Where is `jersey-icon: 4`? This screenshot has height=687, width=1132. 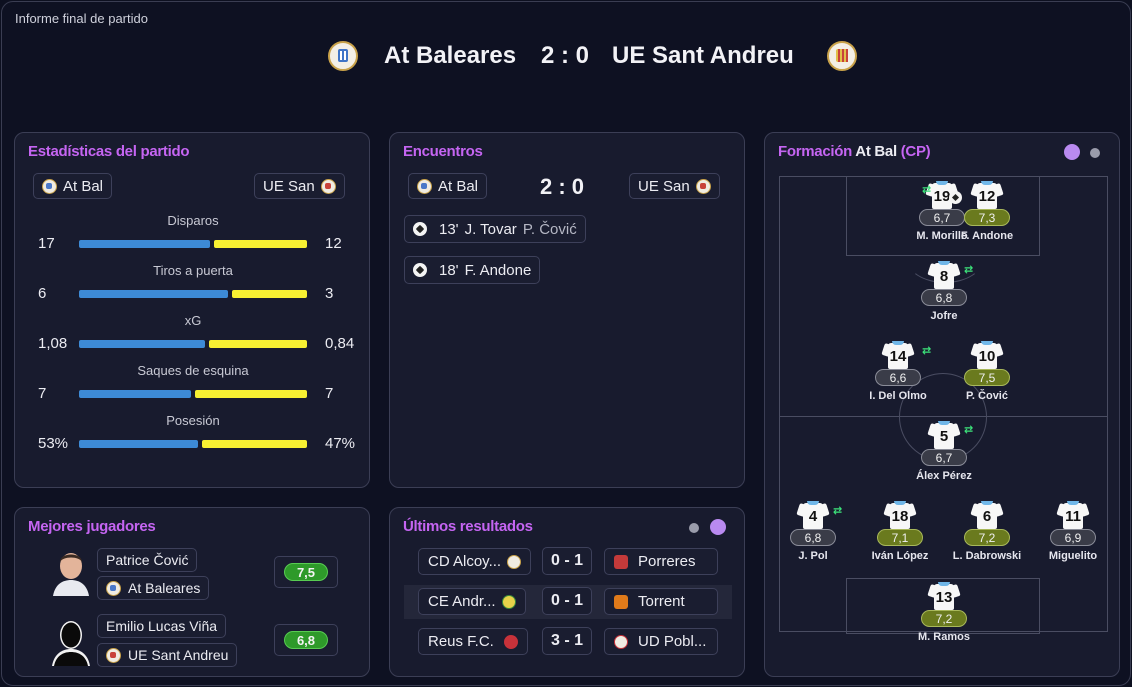
jersey-icon: 4 is located at coordinates (813, 515).